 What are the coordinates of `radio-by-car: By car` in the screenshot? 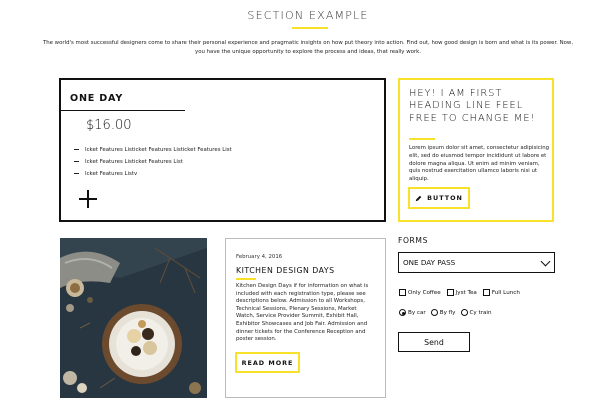 It's located at (412, 312).